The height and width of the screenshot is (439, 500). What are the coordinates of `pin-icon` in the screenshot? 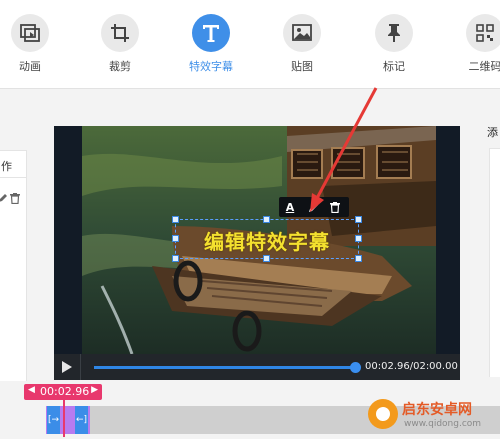 It's located at (394, 33).